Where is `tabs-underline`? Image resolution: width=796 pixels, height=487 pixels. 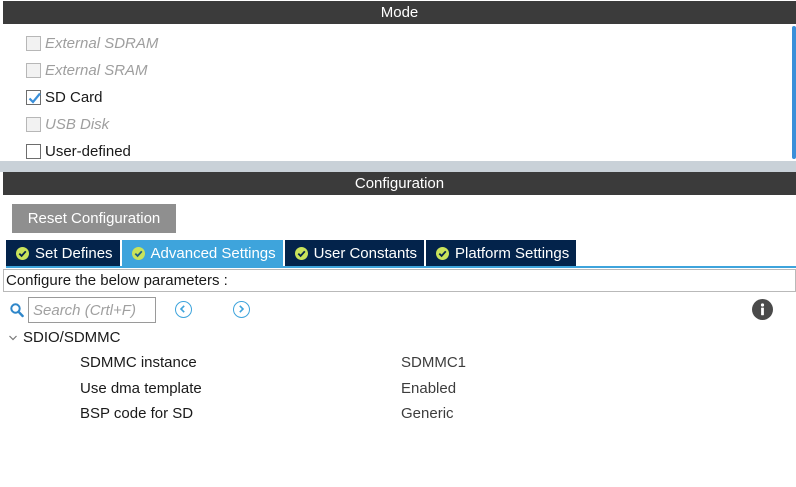 tabs-underline is located at coordinates (401, 267).